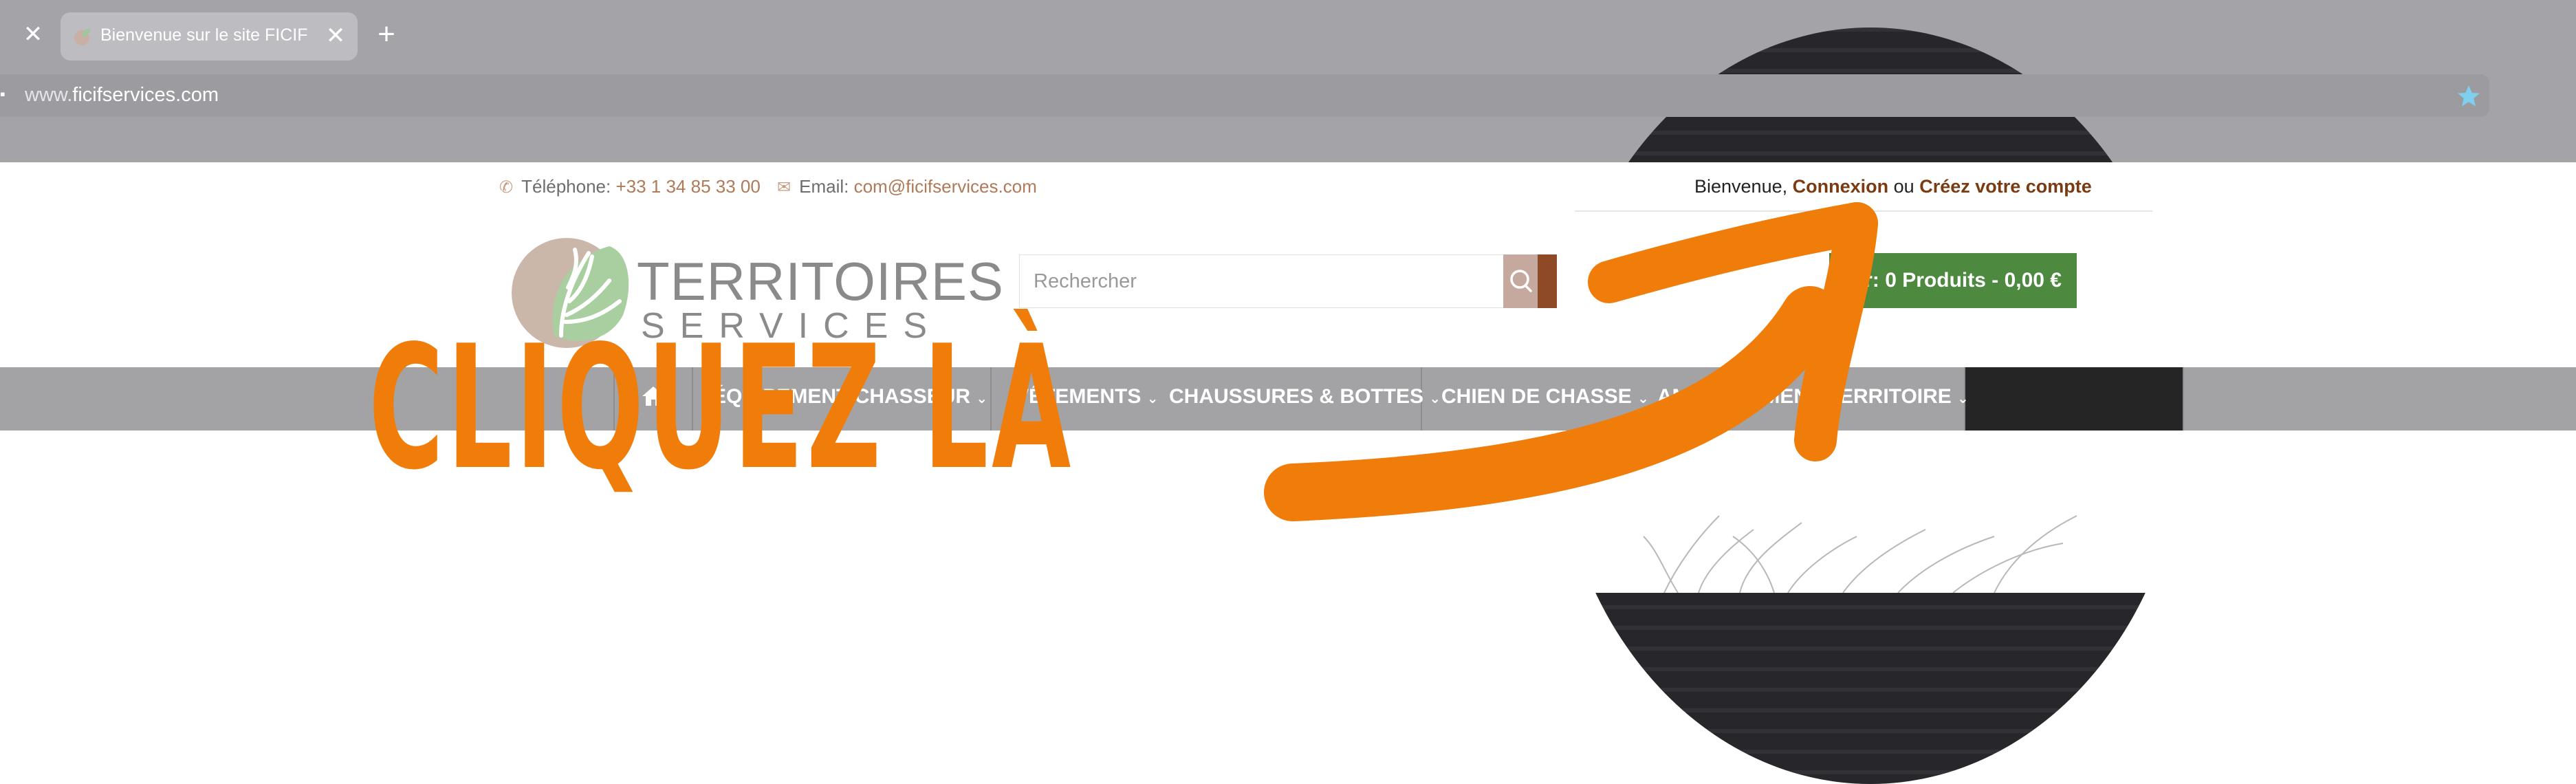 Image resolution: width=2576 pixels, height=784 pixels. What do you see at coordinates (2183, 399) in the screenshot?
I see `nav-separator` at bounding box center [2183, 399].